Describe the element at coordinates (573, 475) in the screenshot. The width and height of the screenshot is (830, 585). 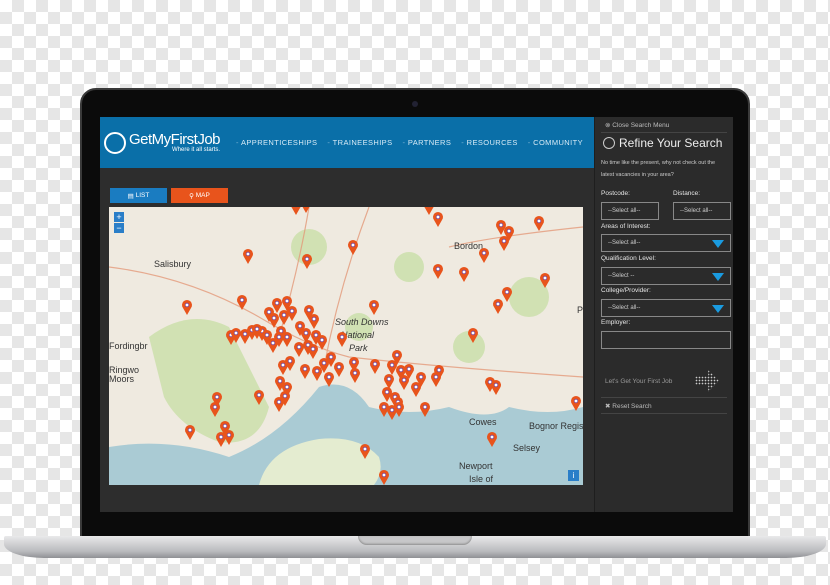
I see `info-button: i` at that location.